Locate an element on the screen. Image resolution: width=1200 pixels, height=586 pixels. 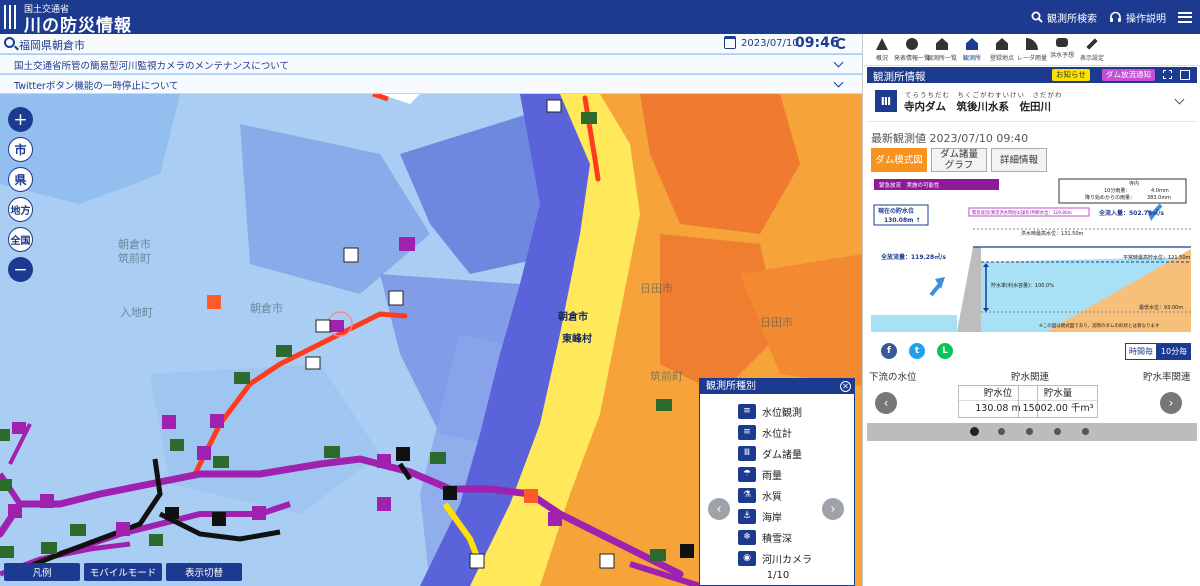
legend-next-button: › is located at coordinates (833, 509).